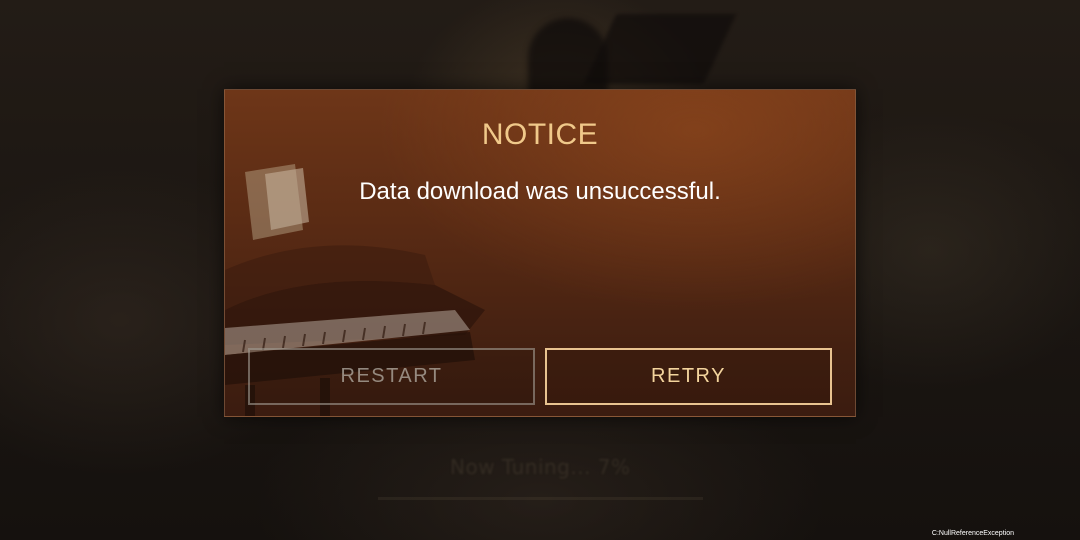 The height and width of the screenshot is (540, 1080). Describe the element at coordinates (391, 376) in the screenshot. I see `restart-button: RESTART` at that location.